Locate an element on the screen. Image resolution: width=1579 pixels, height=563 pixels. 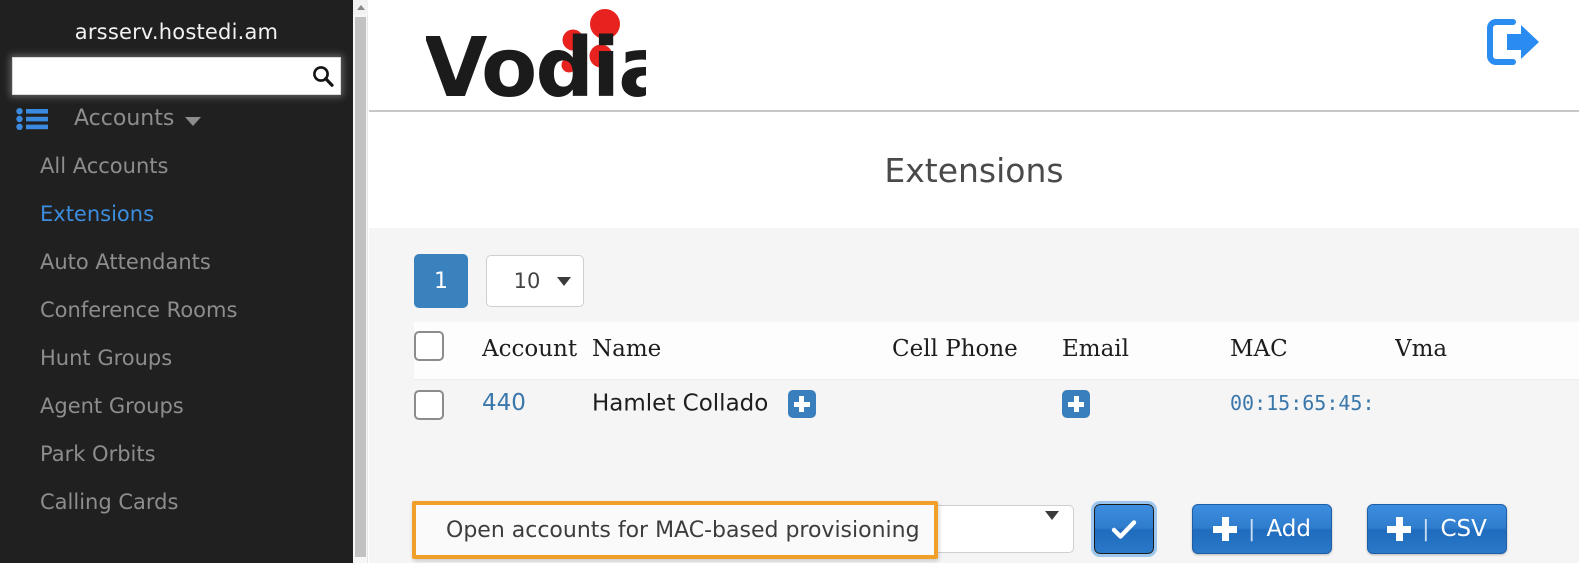
pagination-controls: 1 10 is located at coordinates (974, 281).